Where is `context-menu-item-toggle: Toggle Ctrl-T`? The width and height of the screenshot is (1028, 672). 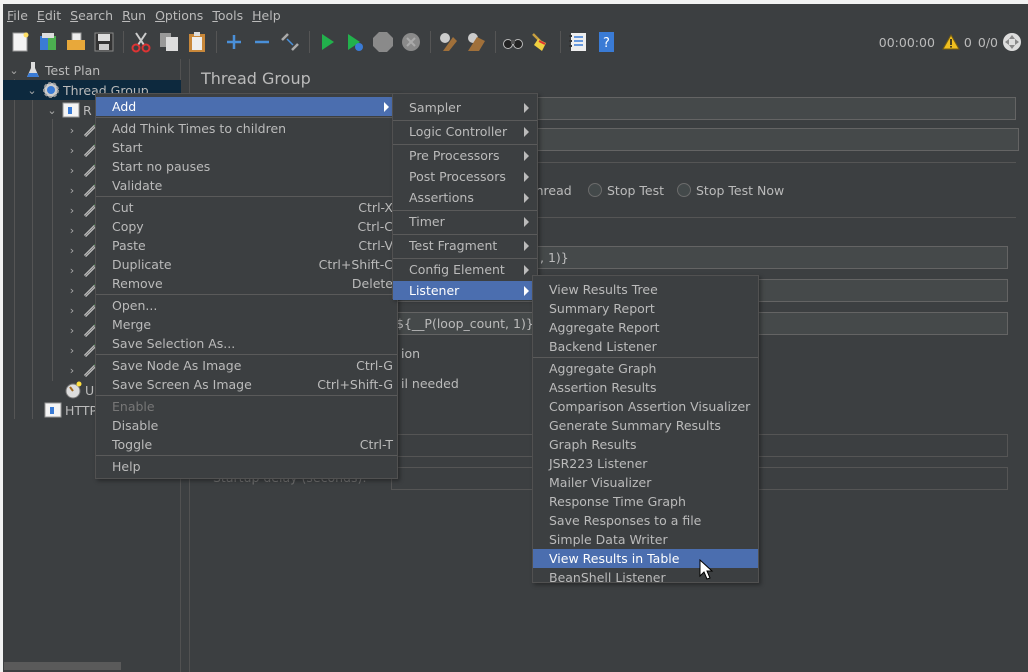 context-menu-item-toggle: Toggle Ctrl-T is located at coordinates (246, 444).